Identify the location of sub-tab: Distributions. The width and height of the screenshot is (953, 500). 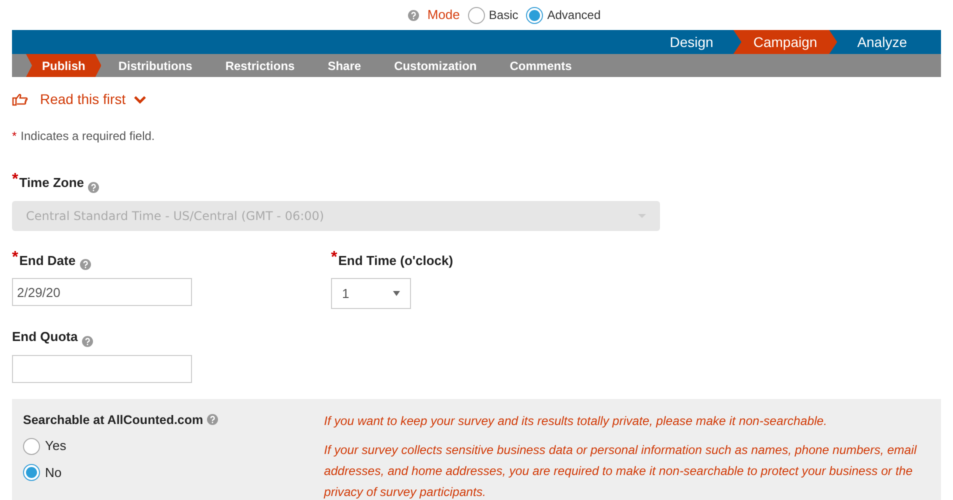
(155, 65).